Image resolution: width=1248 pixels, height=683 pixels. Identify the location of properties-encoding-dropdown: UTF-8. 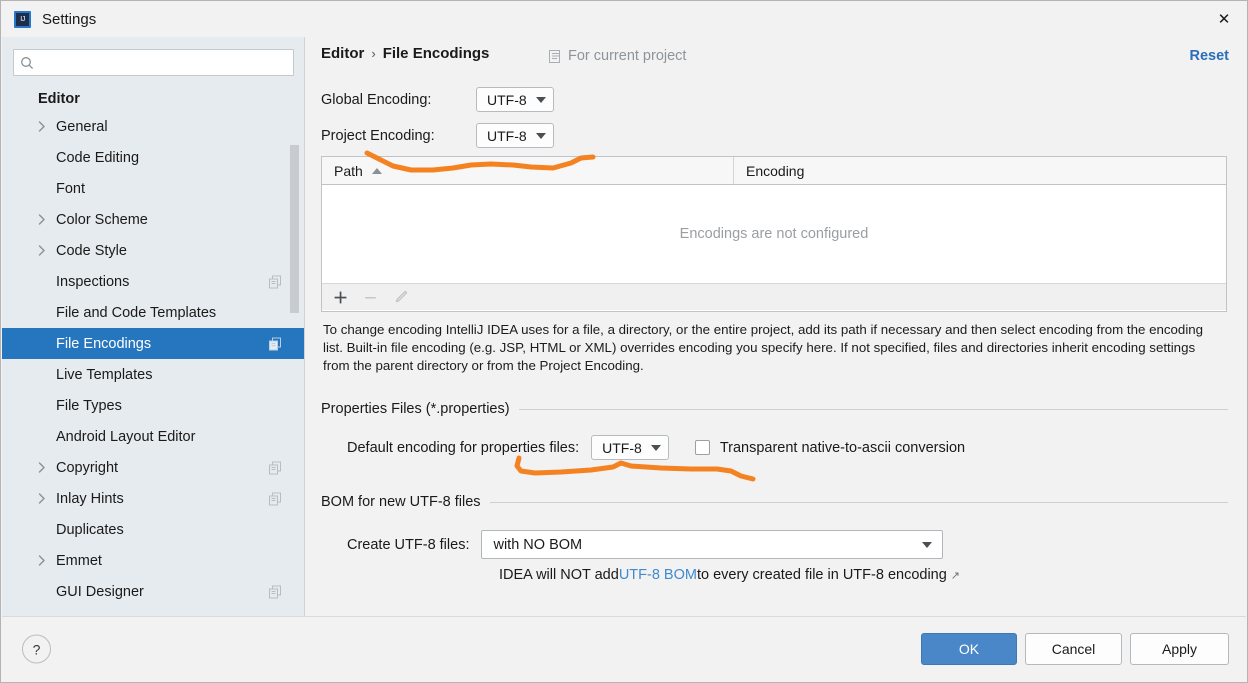
(630, 447).